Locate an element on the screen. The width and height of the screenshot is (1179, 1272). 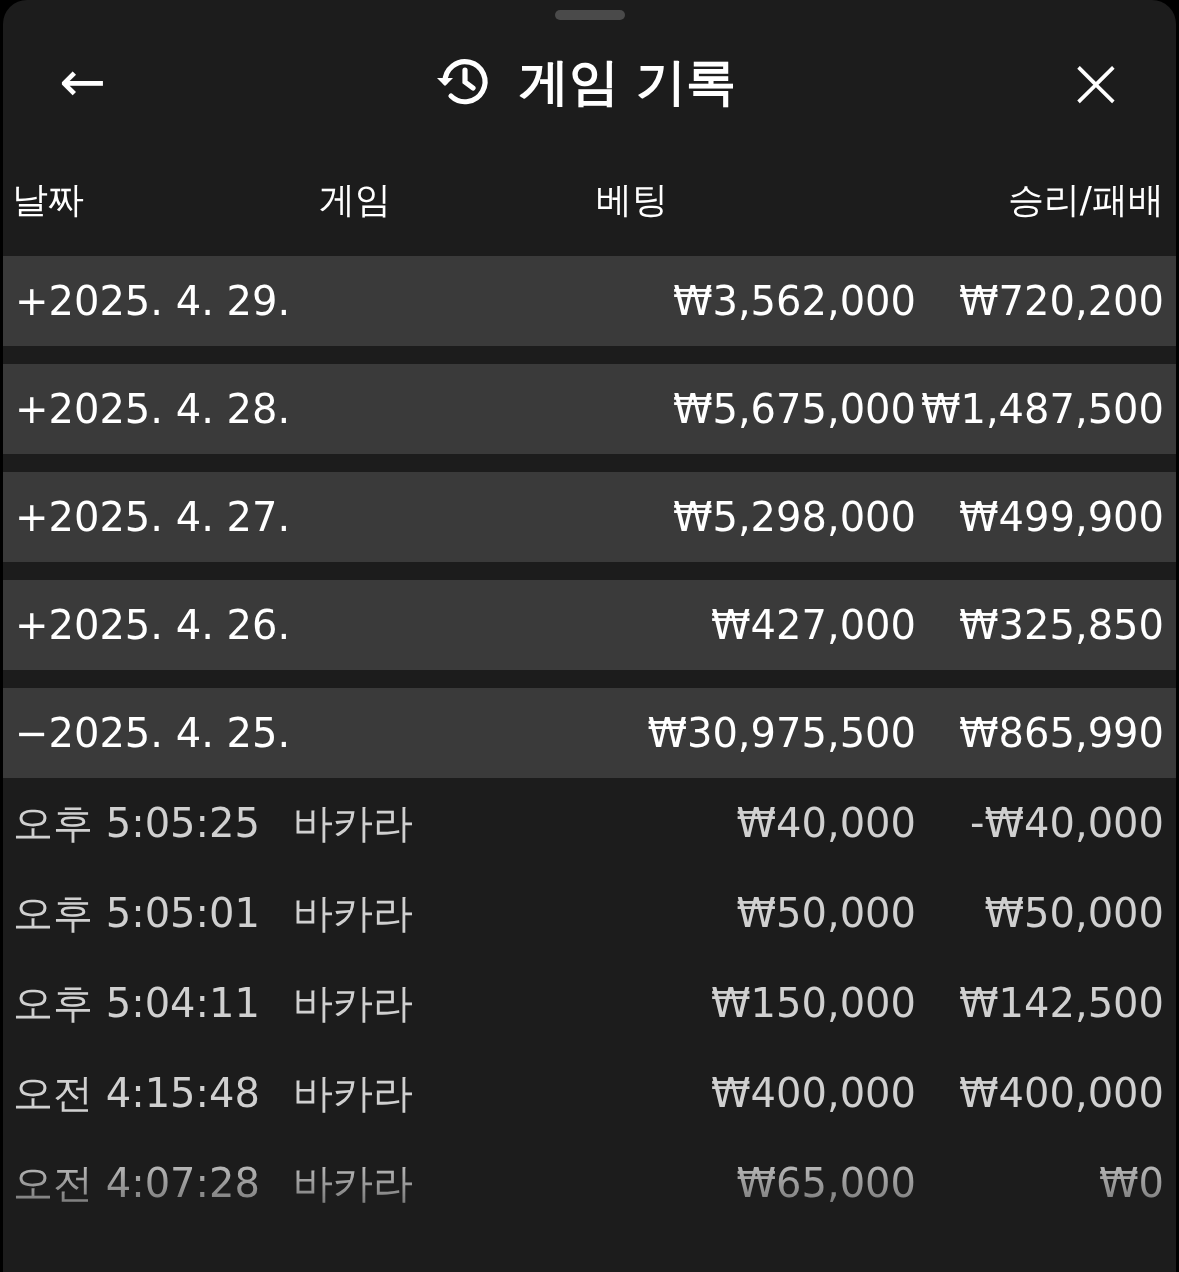
time-label: 오후 5:05:25 is located at coordinates (137, 823).